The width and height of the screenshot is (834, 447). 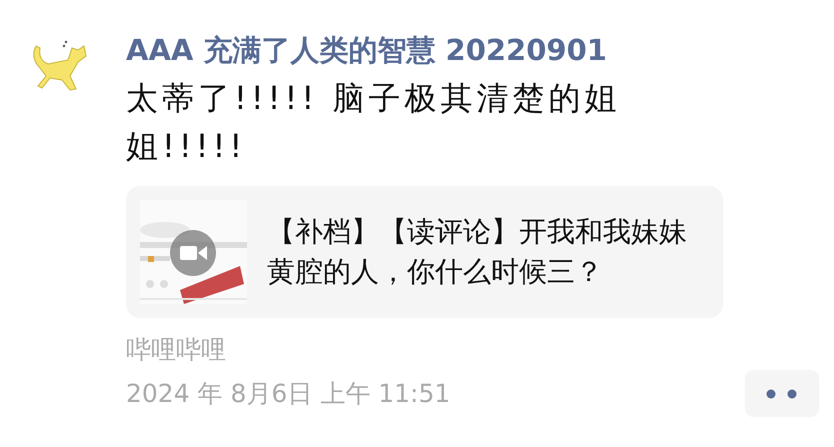 I want to click on video-icon, so click(x=193, y=253).